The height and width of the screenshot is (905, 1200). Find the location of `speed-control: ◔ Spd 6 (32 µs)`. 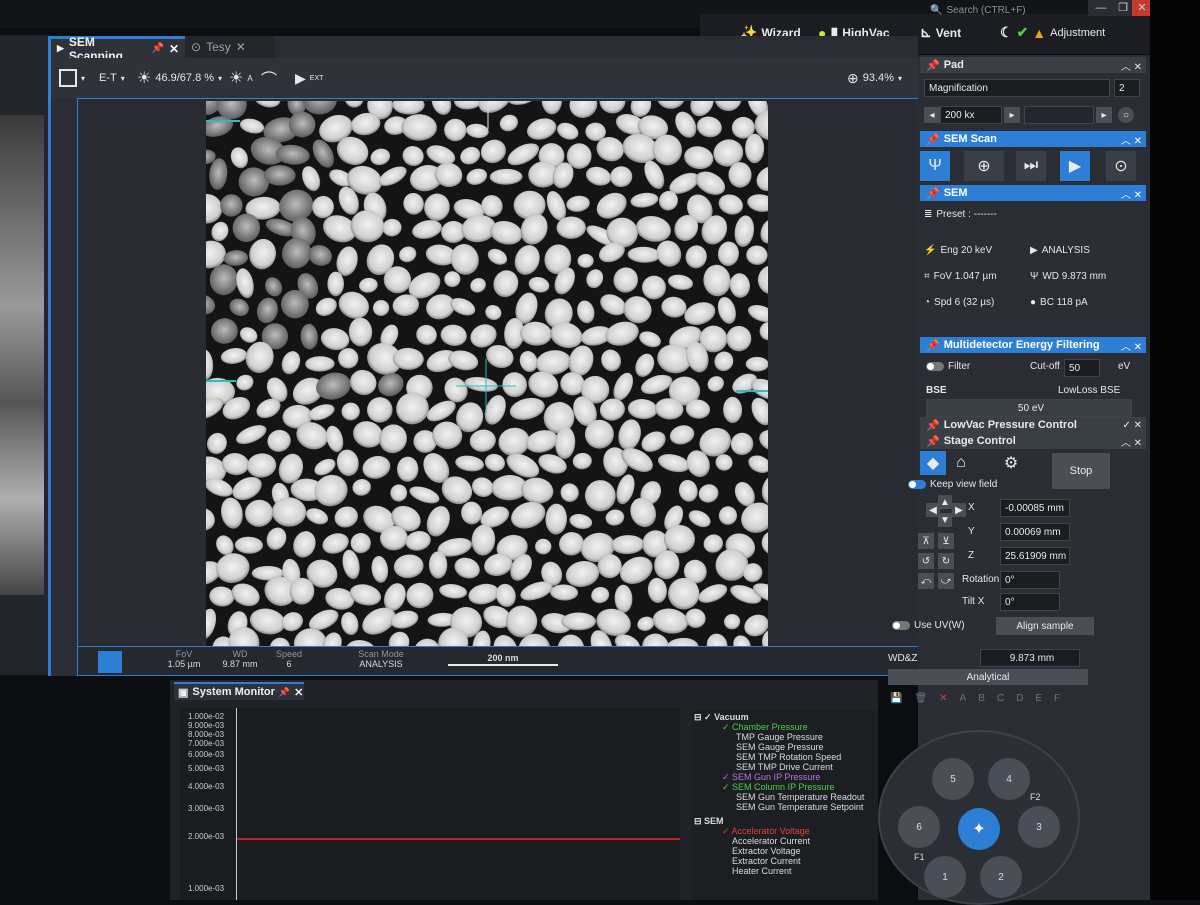

speed-control: ◔ Spd 6 (32 µs) is located at coordinates (959, 302).